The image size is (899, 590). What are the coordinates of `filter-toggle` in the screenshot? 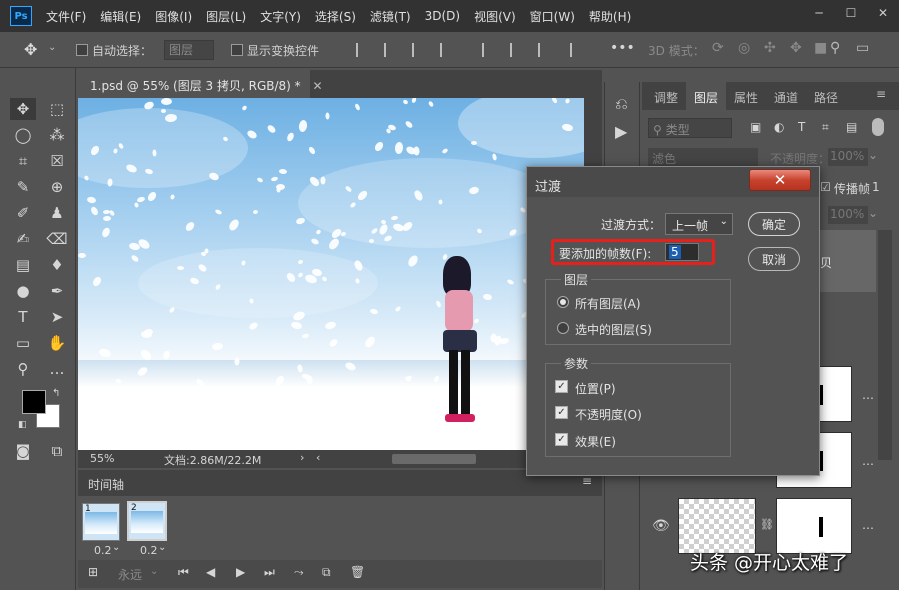 It's located at (878, 127).